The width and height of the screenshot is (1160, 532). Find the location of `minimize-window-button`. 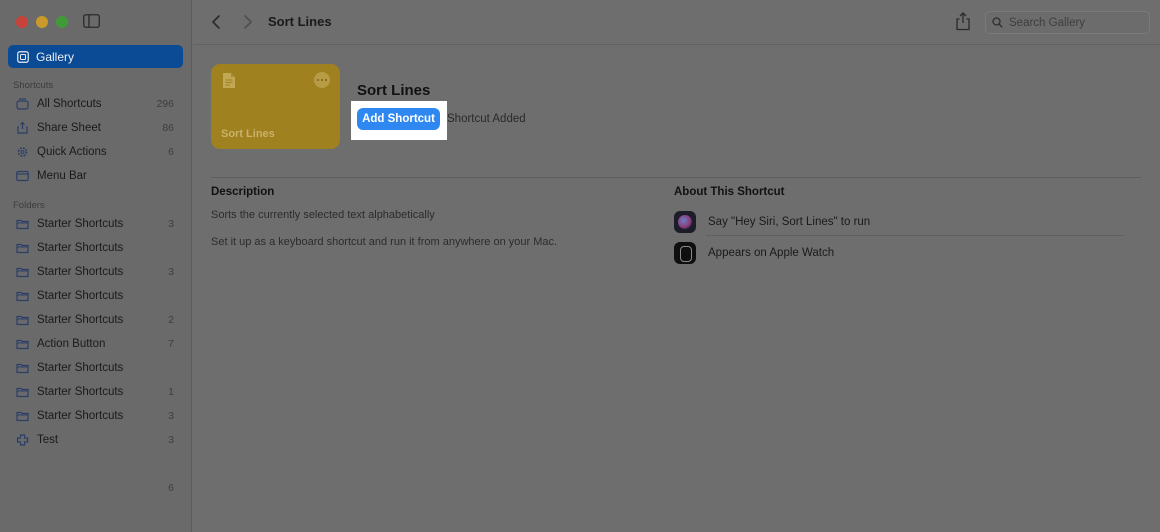

minimize-window-button is located at coordinates (42, 22).